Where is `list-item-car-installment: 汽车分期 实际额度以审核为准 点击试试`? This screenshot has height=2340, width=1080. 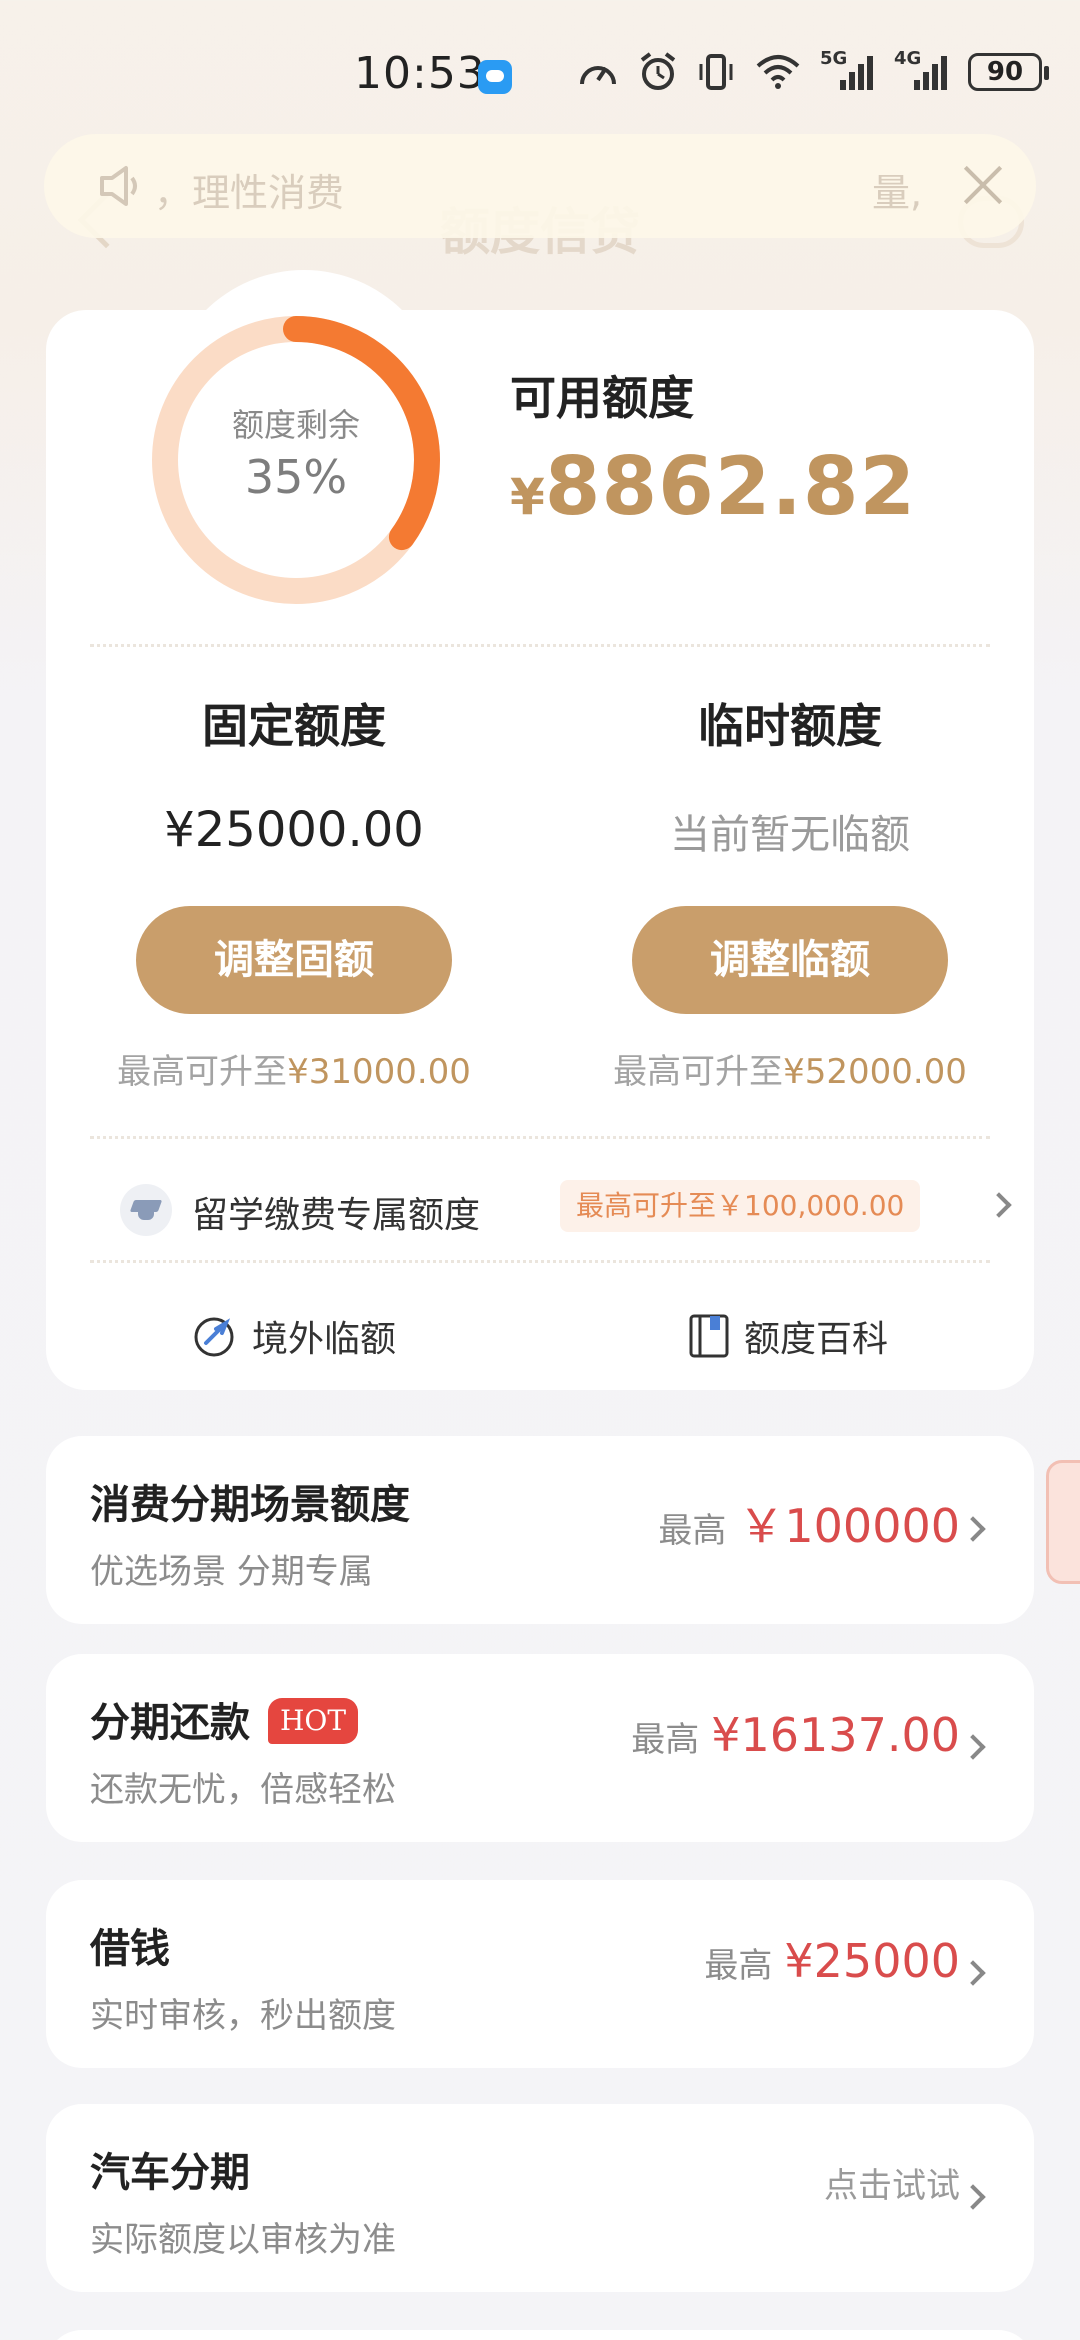 list-item-car-installment: 汽车分期 实际额度以审核为准 点击试试 is located at coordinates (540, 2198).